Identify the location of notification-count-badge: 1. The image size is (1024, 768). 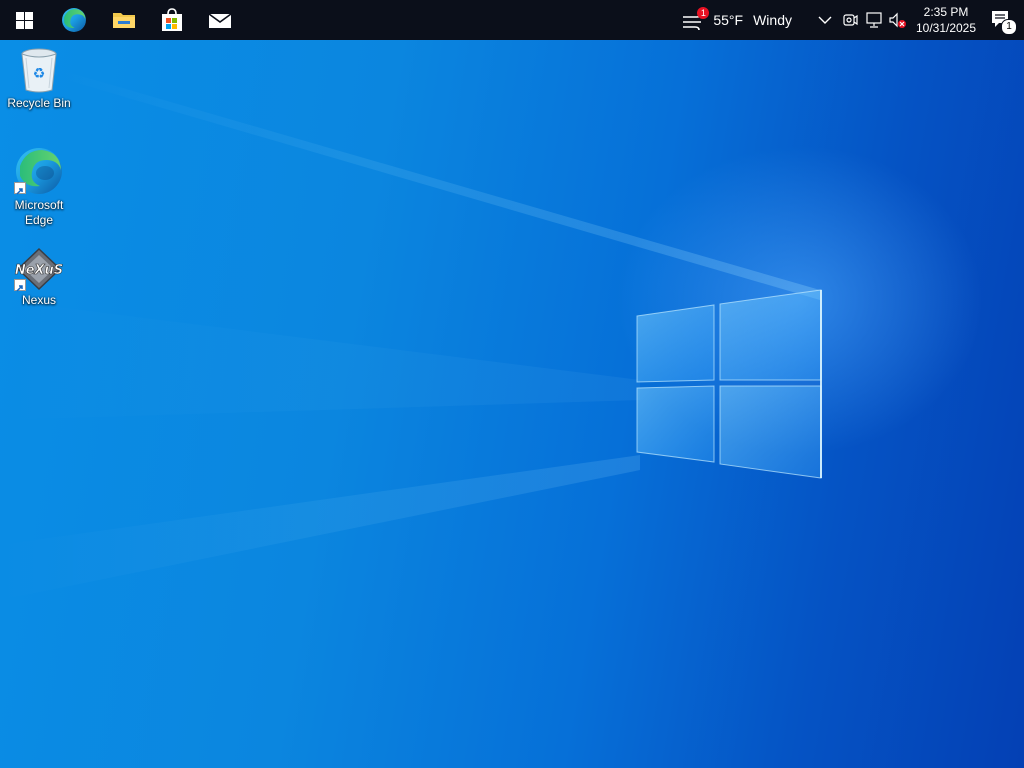
(1009, 27).